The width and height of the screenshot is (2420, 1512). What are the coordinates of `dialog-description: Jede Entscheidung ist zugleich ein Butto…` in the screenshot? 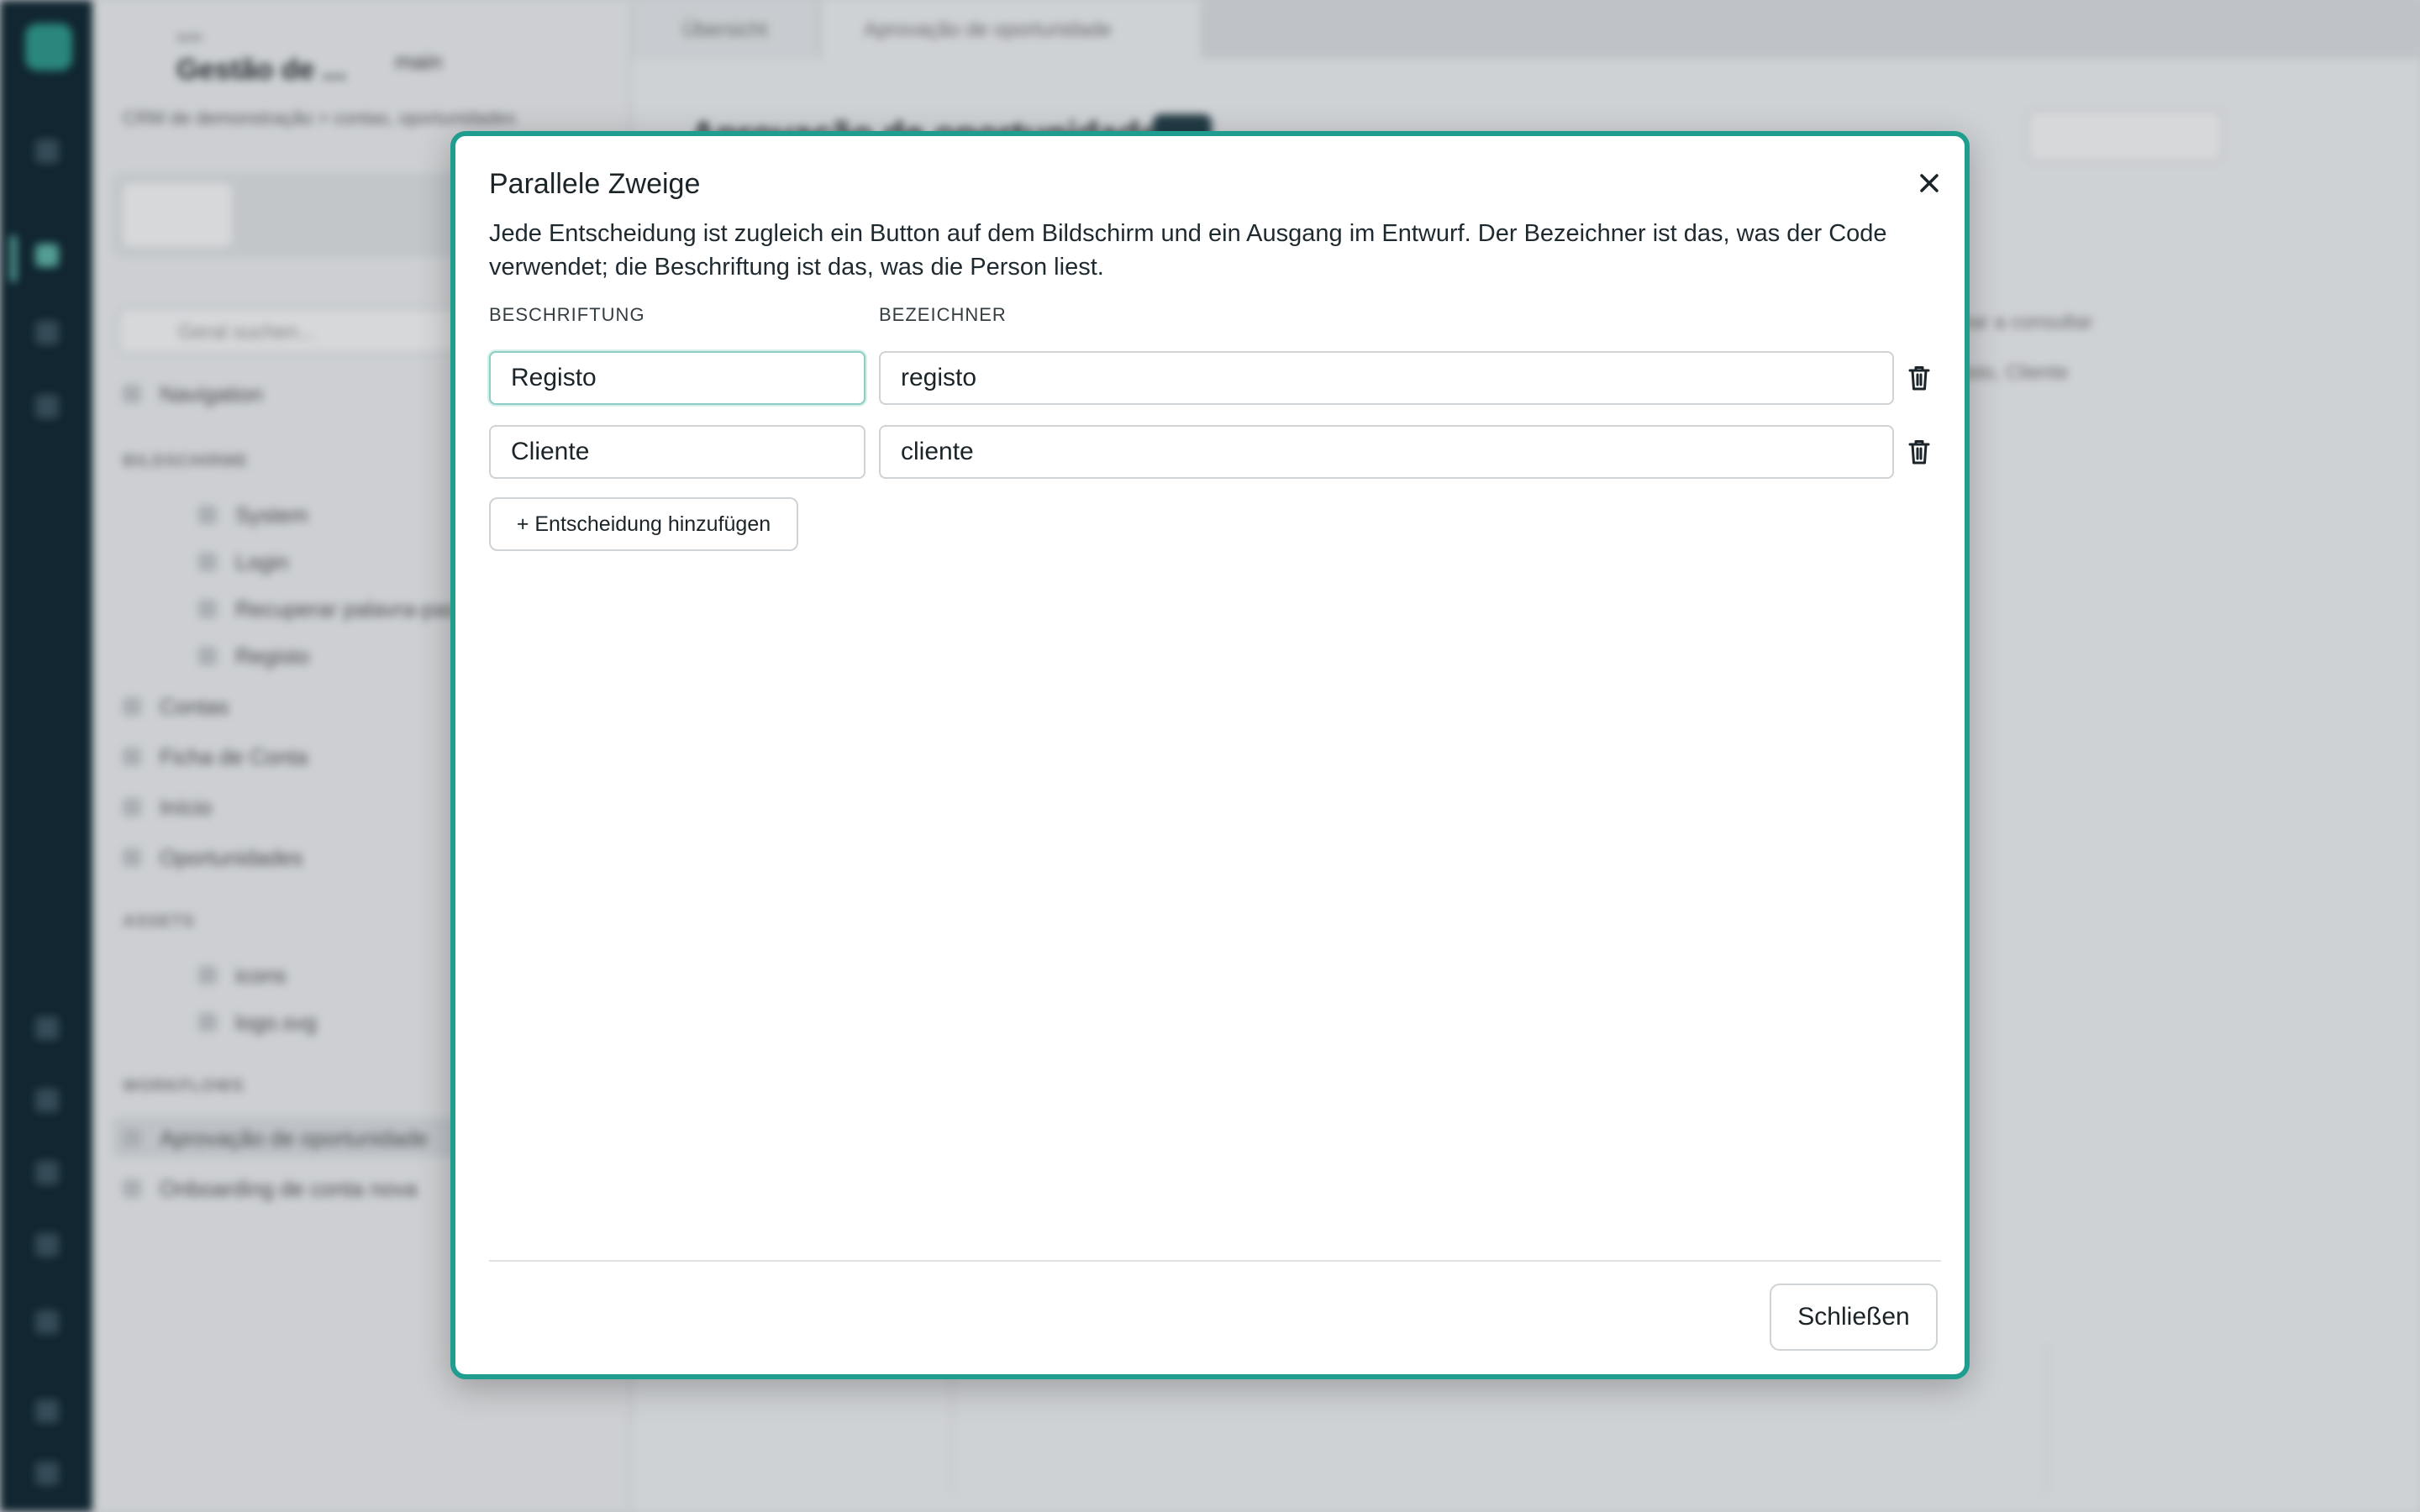 It's located at (1188, 250).